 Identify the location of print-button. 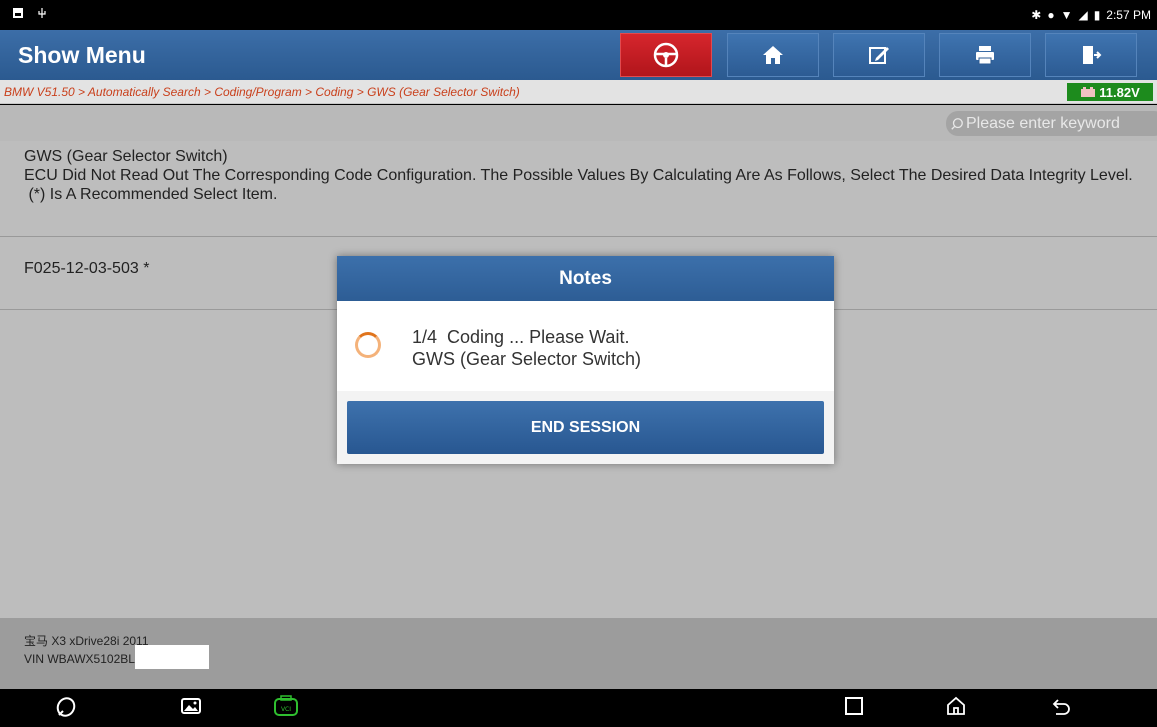
(985, 55).